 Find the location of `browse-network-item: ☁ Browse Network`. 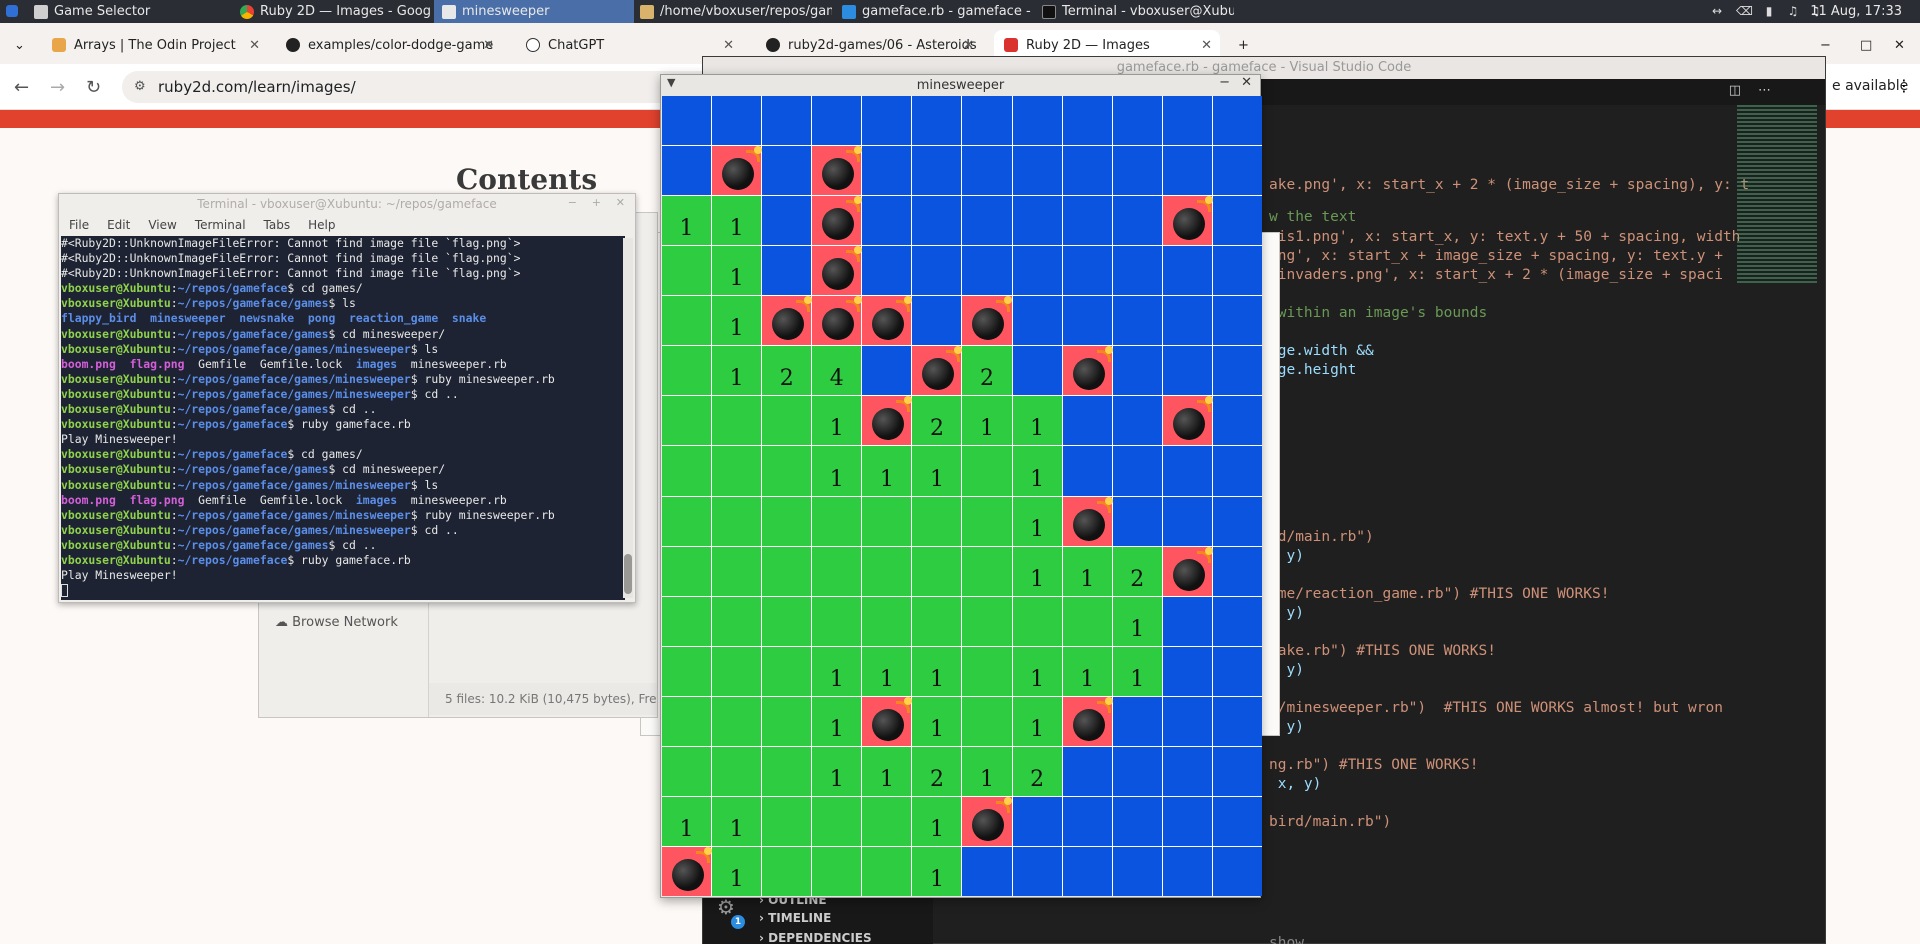

browse-network-item: ☁ Browse Network is located at coordinates (336, 622).